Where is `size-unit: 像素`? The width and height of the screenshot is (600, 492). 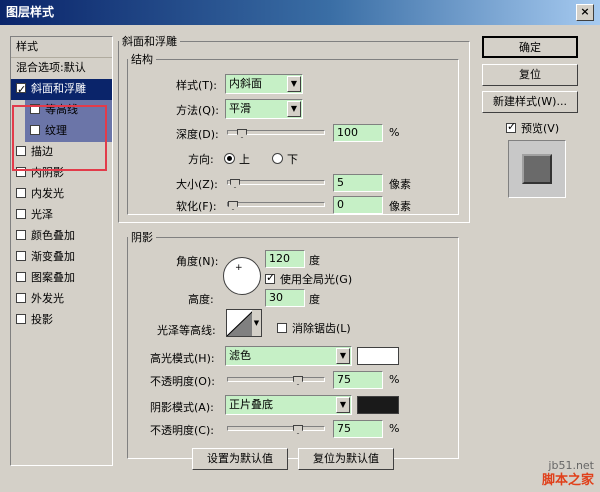
size-unit: 像素 is located at coordinates (400, 184).